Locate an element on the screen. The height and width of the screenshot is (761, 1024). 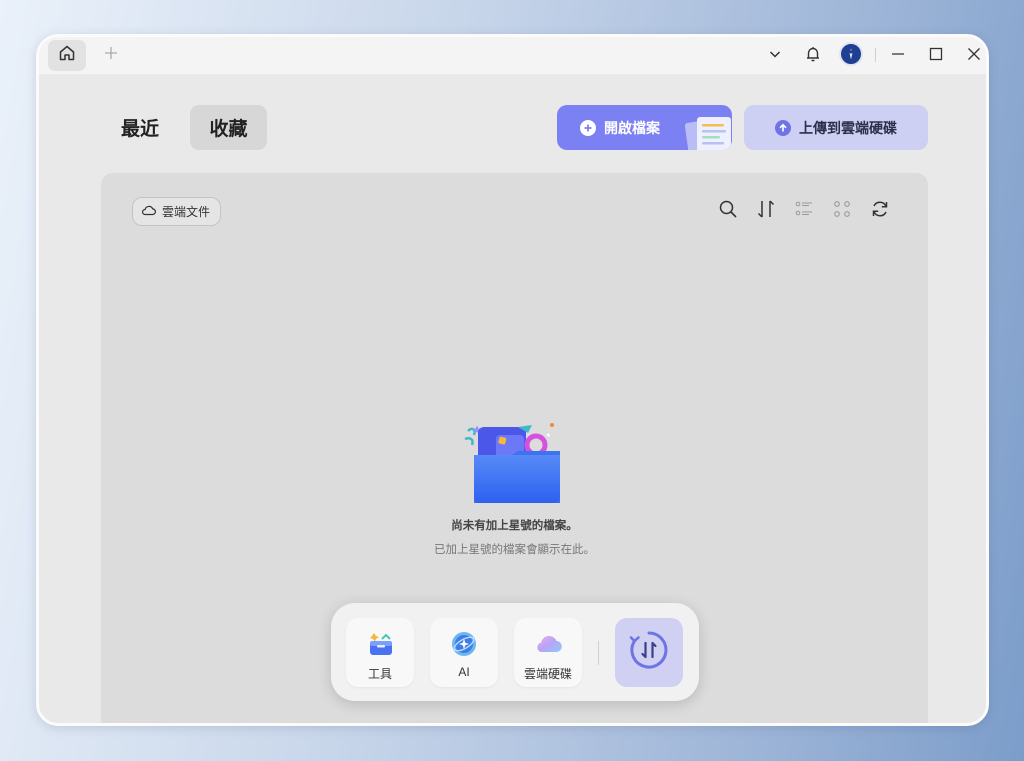
refresh-button is located at coordinates (880, 211).